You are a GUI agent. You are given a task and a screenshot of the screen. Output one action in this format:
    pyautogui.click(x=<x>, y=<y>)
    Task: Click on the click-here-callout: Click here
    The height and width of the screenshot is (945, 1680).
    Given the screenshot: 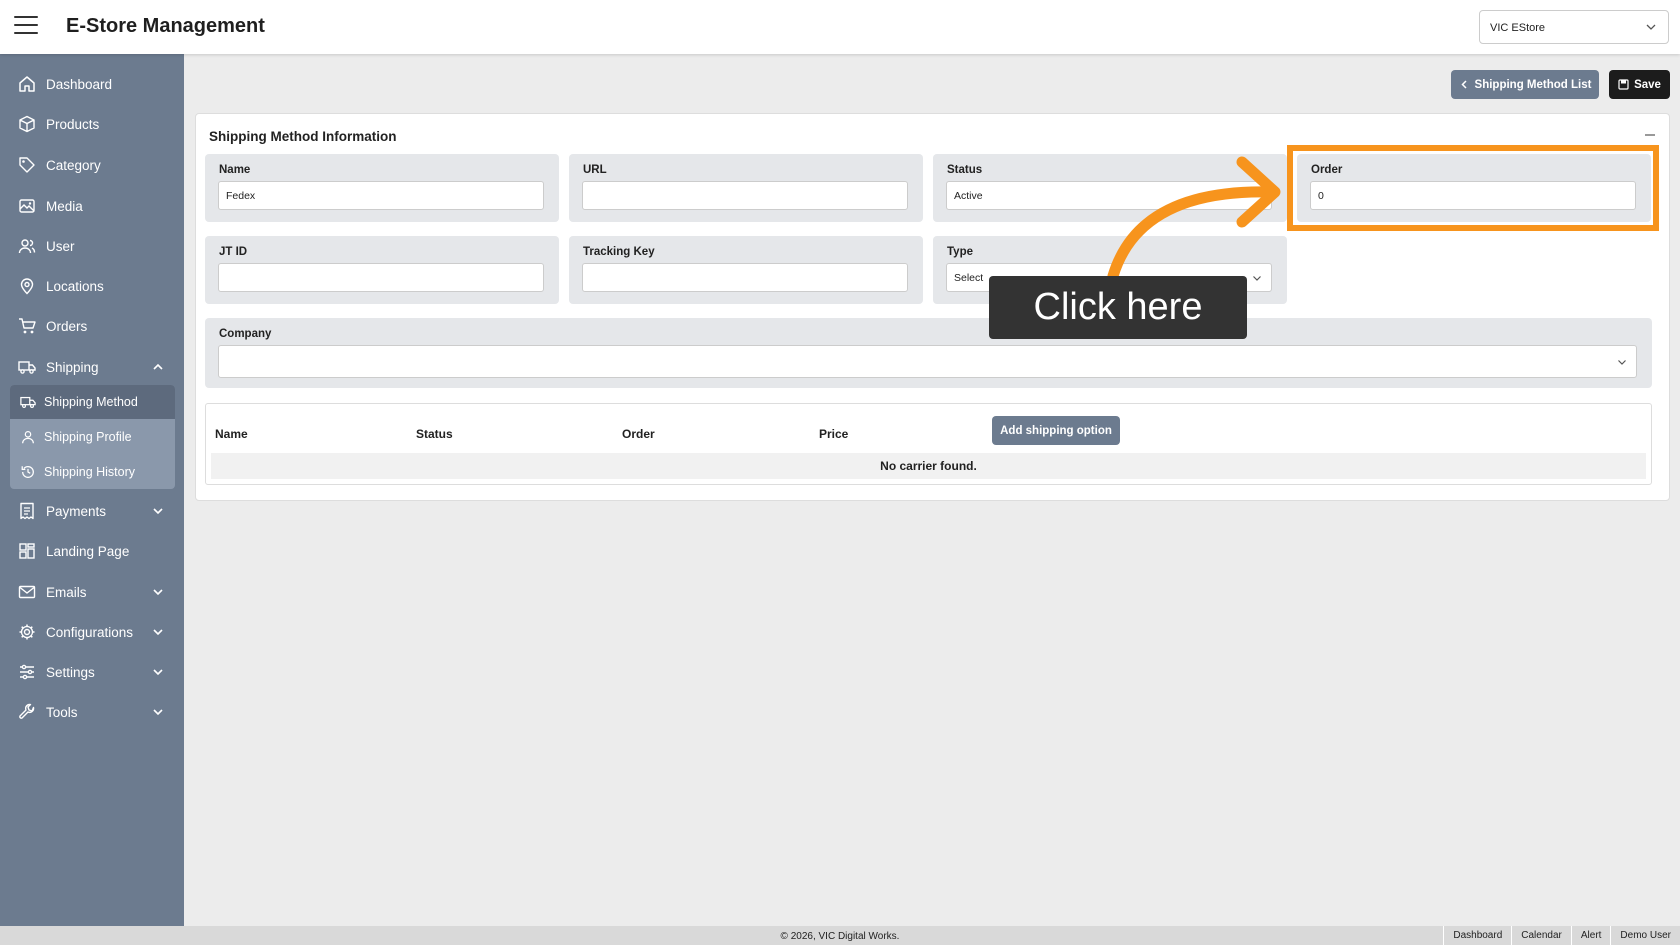 What is the action you would take?
    pyautogui.click(x=1118, y=307)
    